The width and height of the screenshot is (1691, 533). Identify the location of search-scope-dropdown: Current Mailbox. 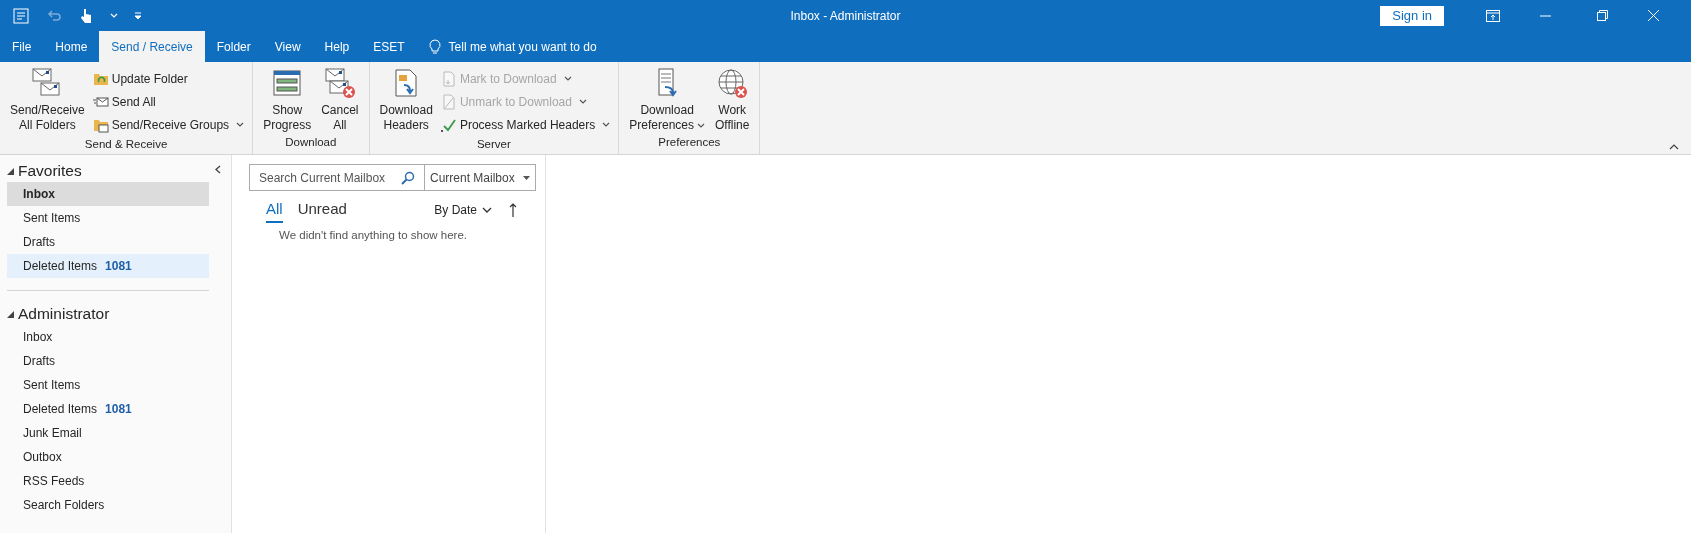
(480, 177).